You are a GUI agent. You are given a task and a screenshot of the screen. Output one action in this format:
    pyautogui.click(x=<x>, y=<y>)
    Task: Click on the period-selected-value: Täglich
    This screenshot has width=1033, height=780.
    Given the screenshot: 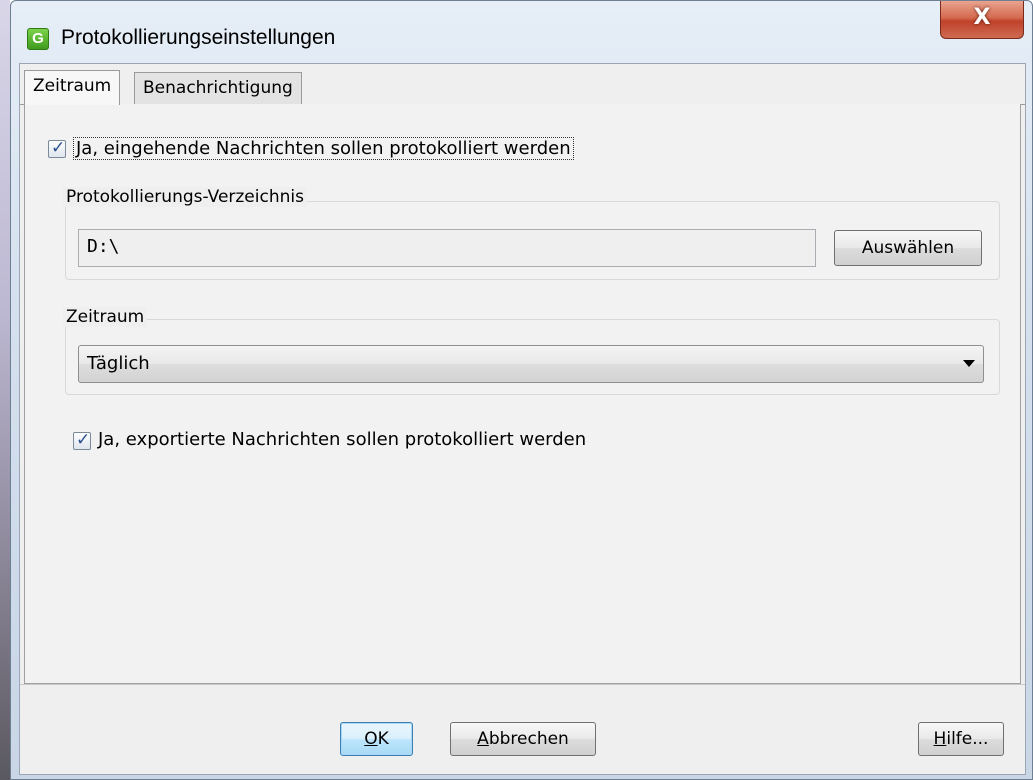 What is the action you would take?
    pyautogui.click(x=118, y=363)
    